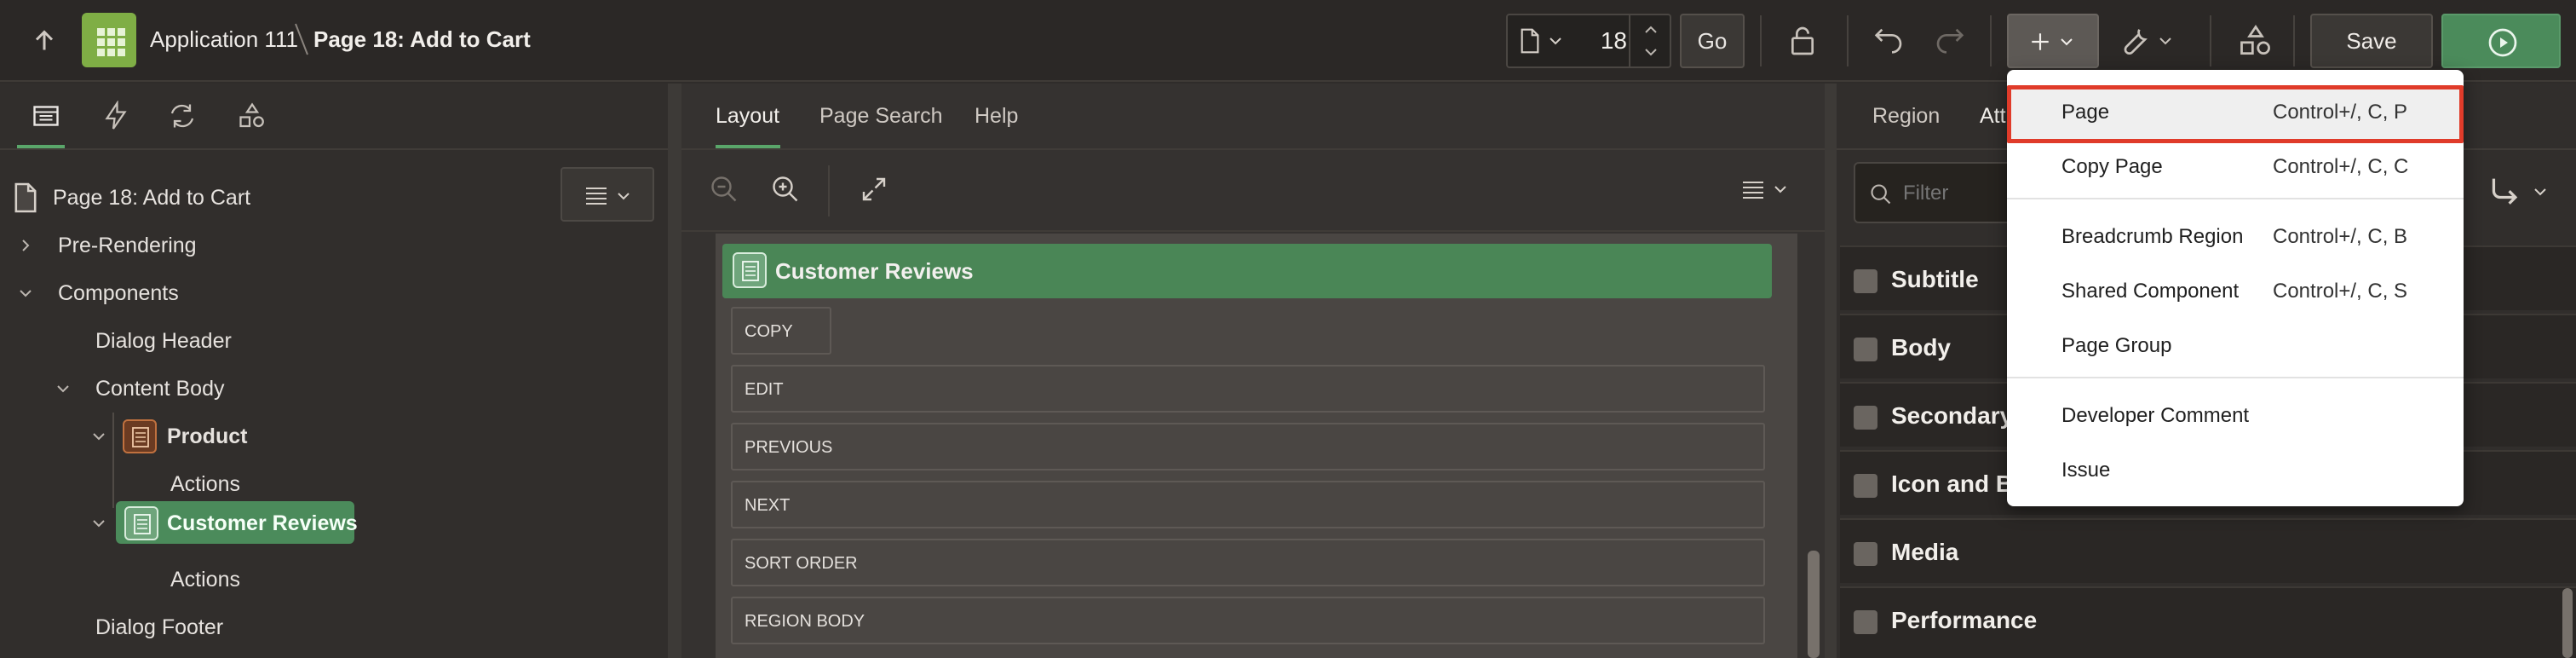 This screenshot has height=658, width=2576. Describe the element at coordinates (1602, 41) in the screenshot. I see `page-number-input` at that location.